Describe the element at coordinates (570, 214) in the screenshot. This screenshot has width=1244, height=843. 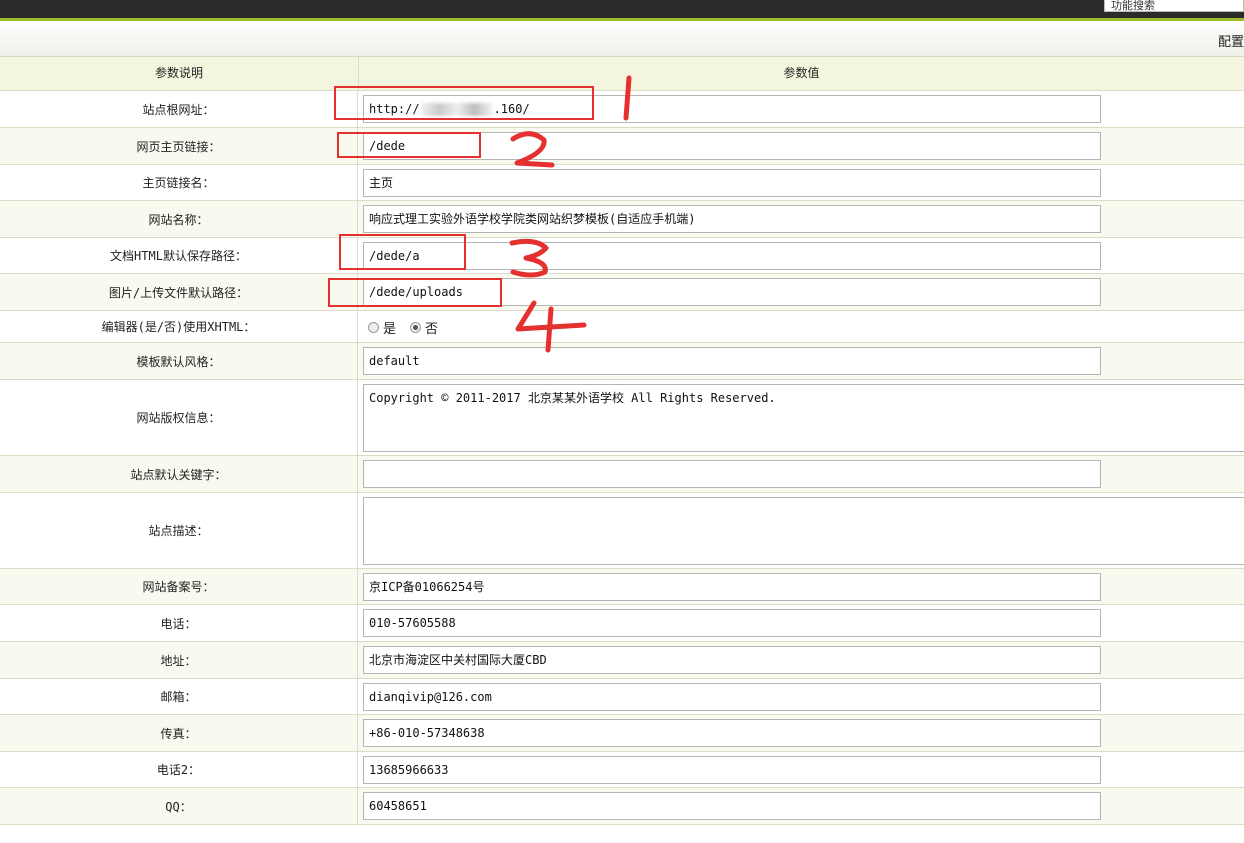
I see `handwritten-annotations` at that location.